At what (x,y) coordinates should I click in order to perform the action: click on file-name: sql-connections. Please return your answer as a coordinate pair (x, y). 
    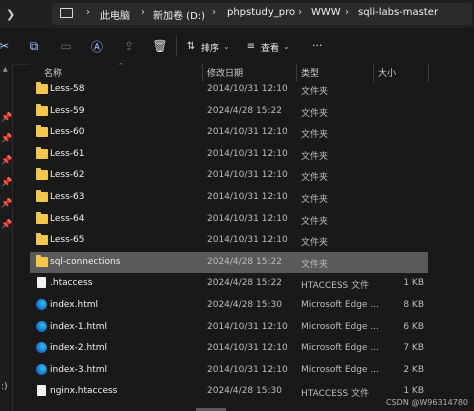
    Looking at the image, I should click on (85, 261).